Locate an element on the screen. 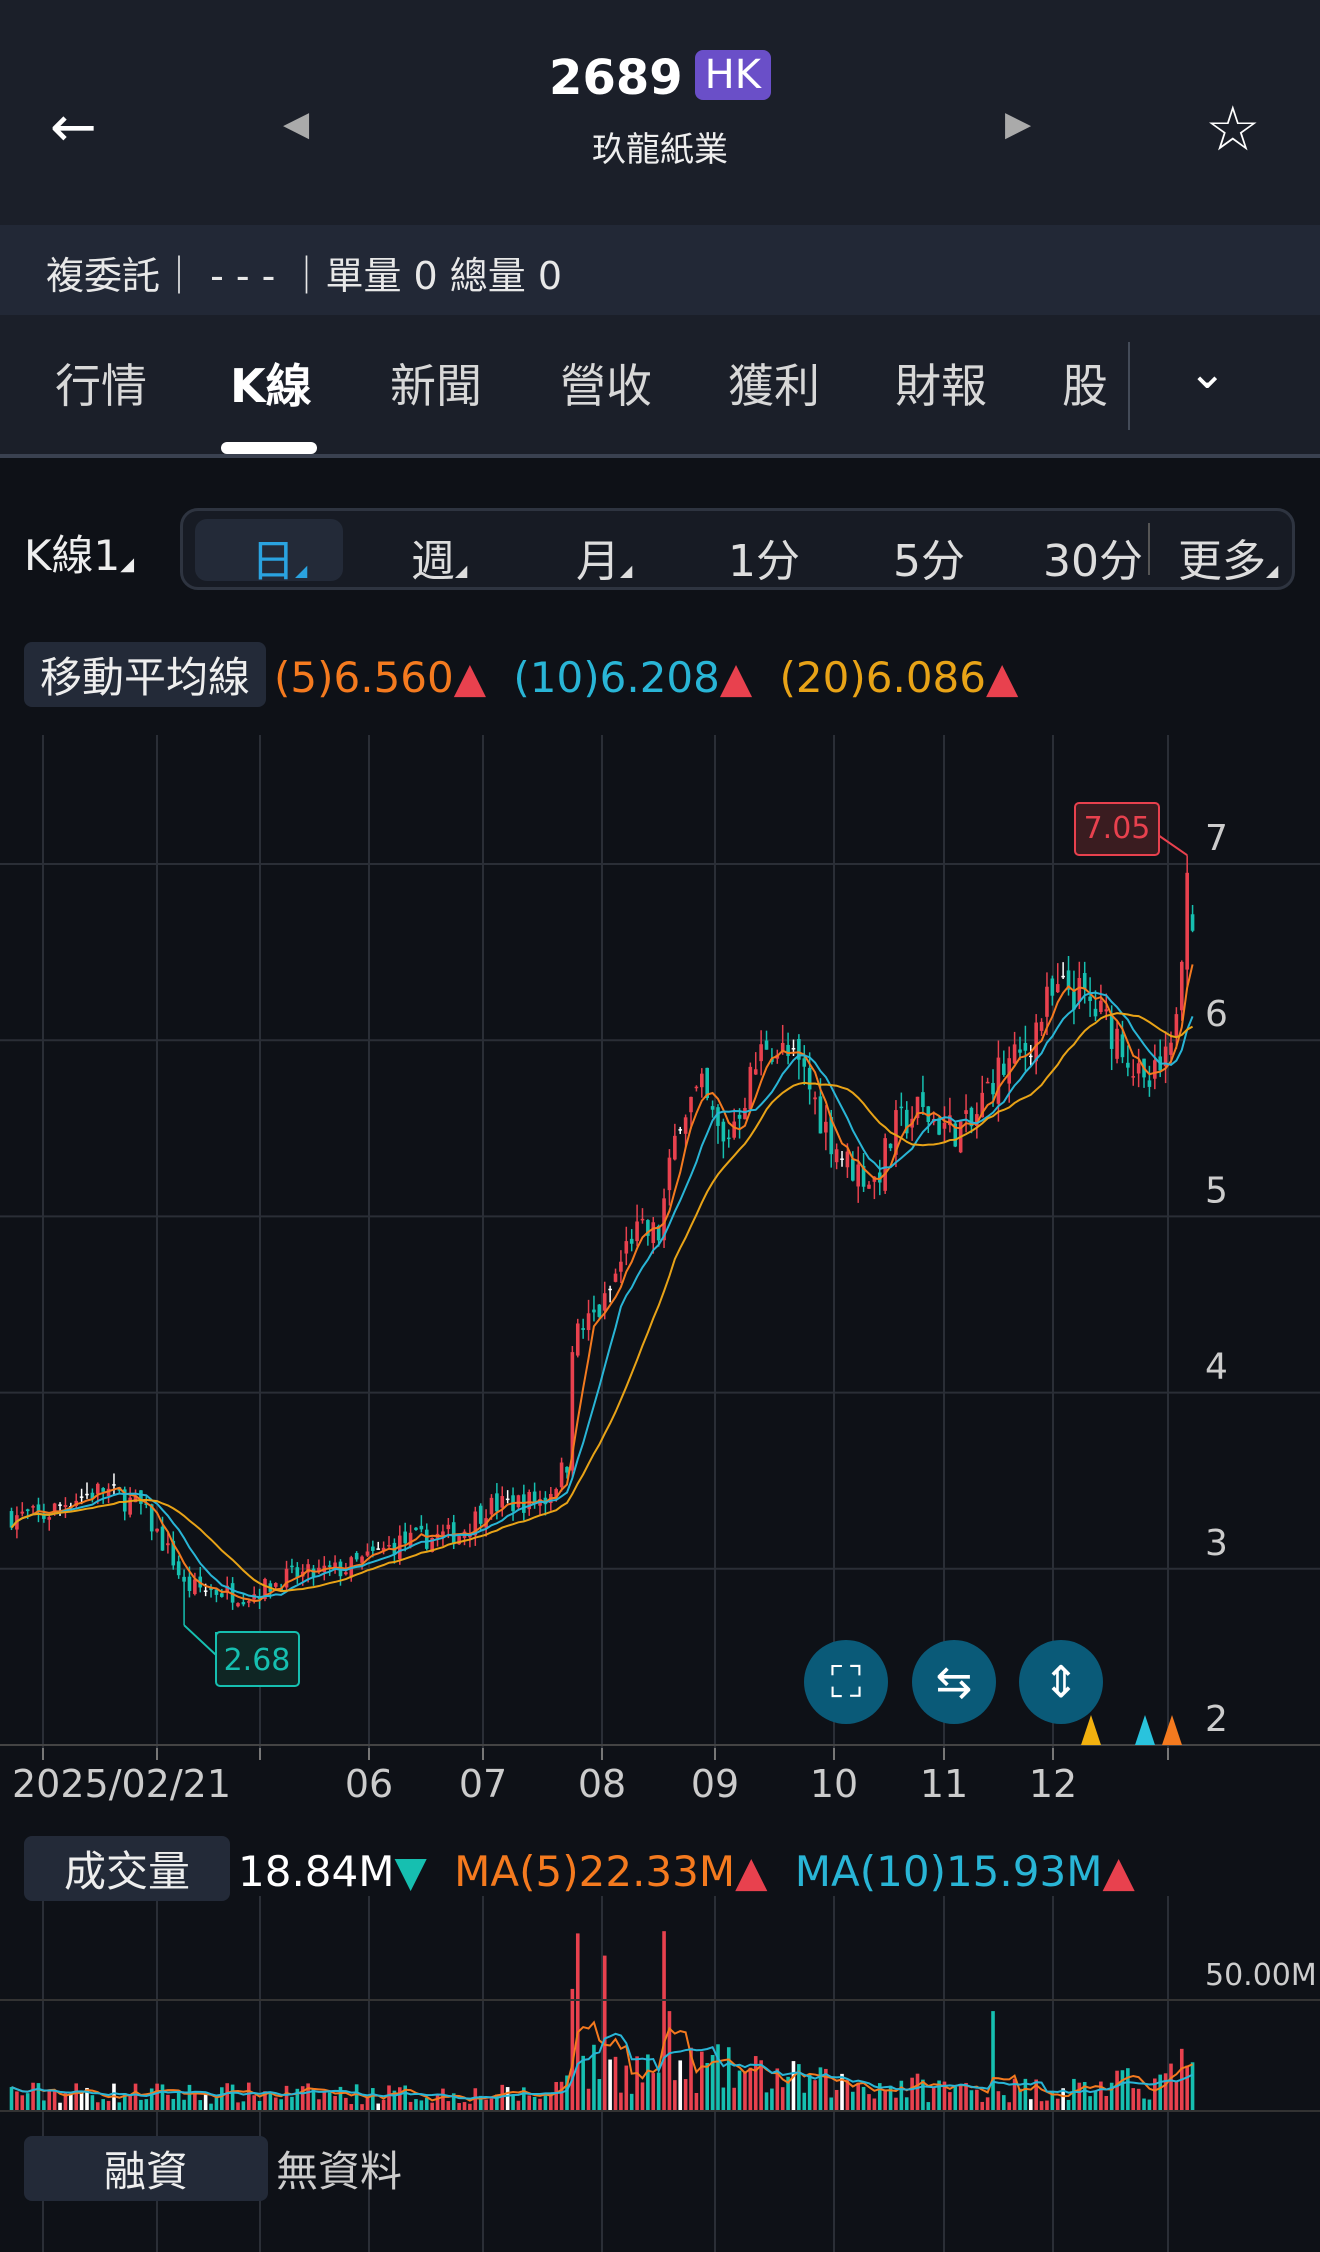  volume-legend: 成交量 18.84M▼ MA(5)22.33M▲ MA(10)15.93M▲ is located at coordinates (579, 1868).